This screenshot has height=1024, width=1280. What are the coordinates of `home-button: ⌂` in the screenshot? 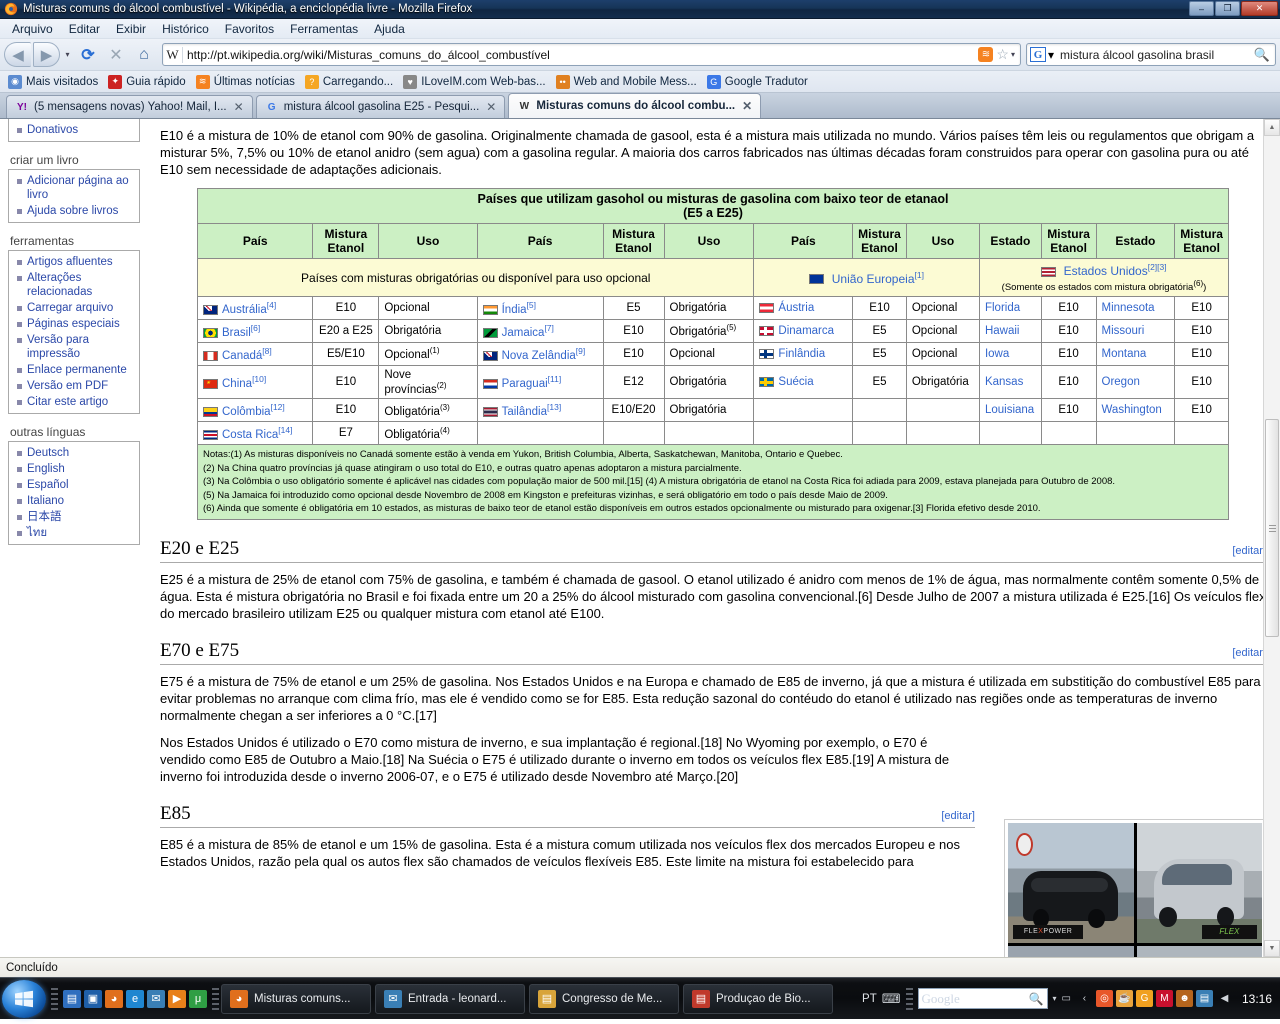 It's located at (144, 55).